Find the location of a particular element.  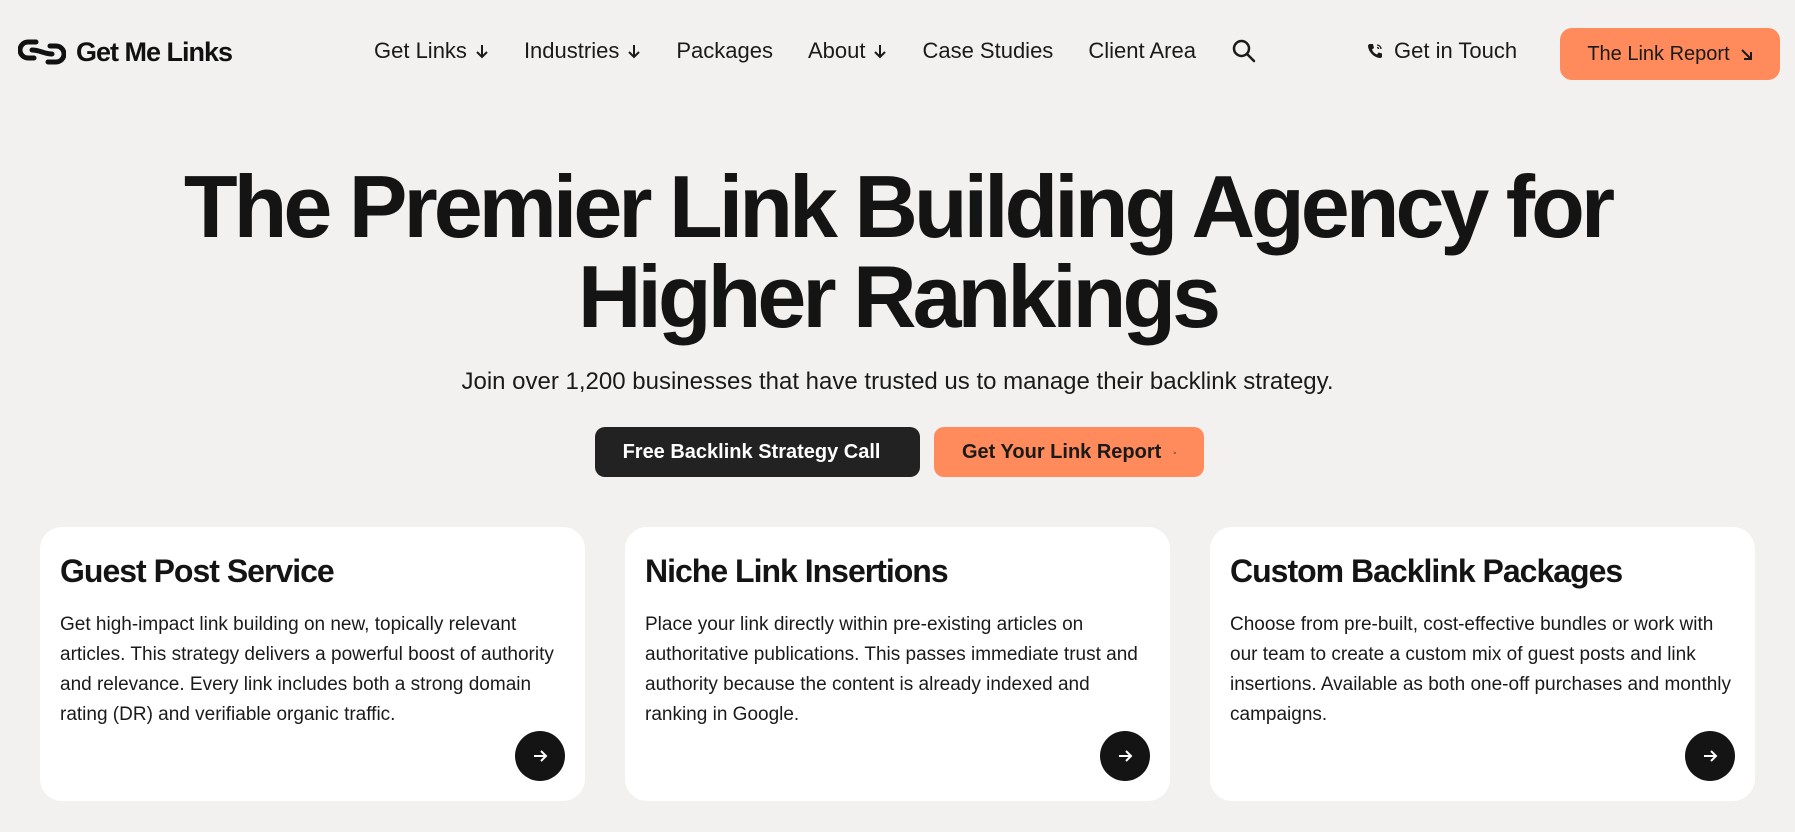

nav-item-client-area: Client Area is located at coordinates (1142, 51).